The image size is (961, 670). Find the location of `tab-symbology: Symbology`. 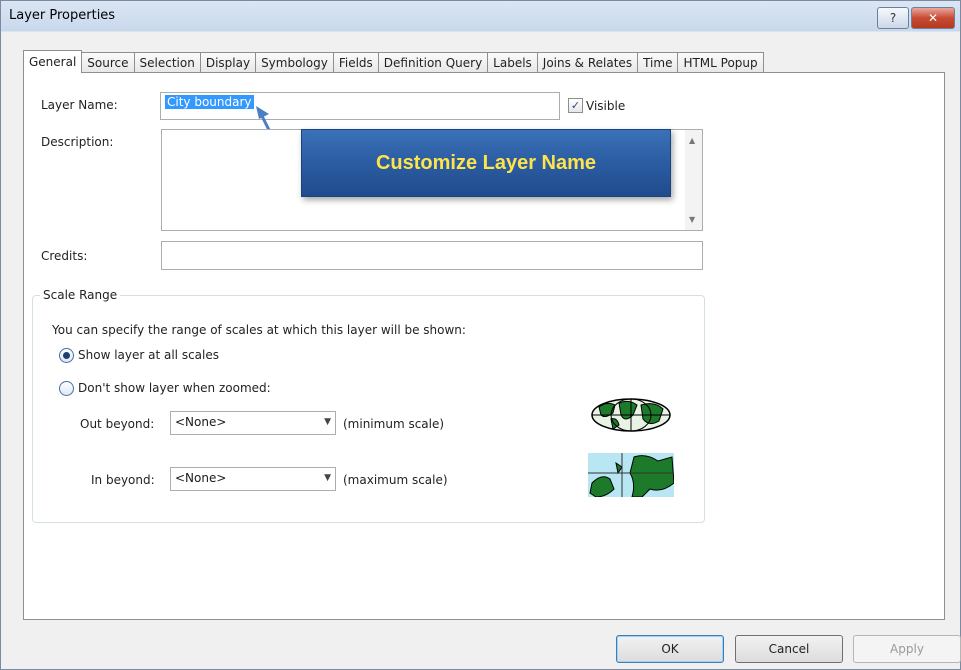

tab-symbology: Symbology is located at coordinates (295, 62).